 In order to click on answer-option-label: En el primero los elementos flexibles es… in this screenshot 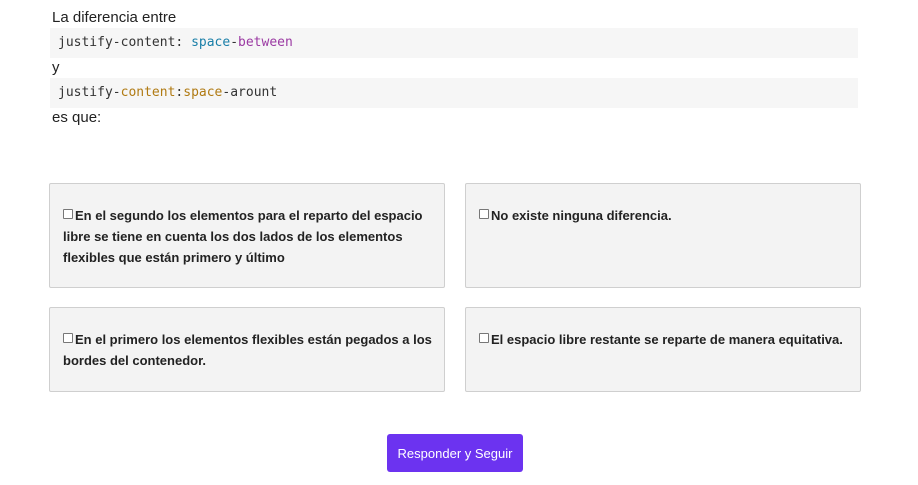, I will do `click(247, 350)`.